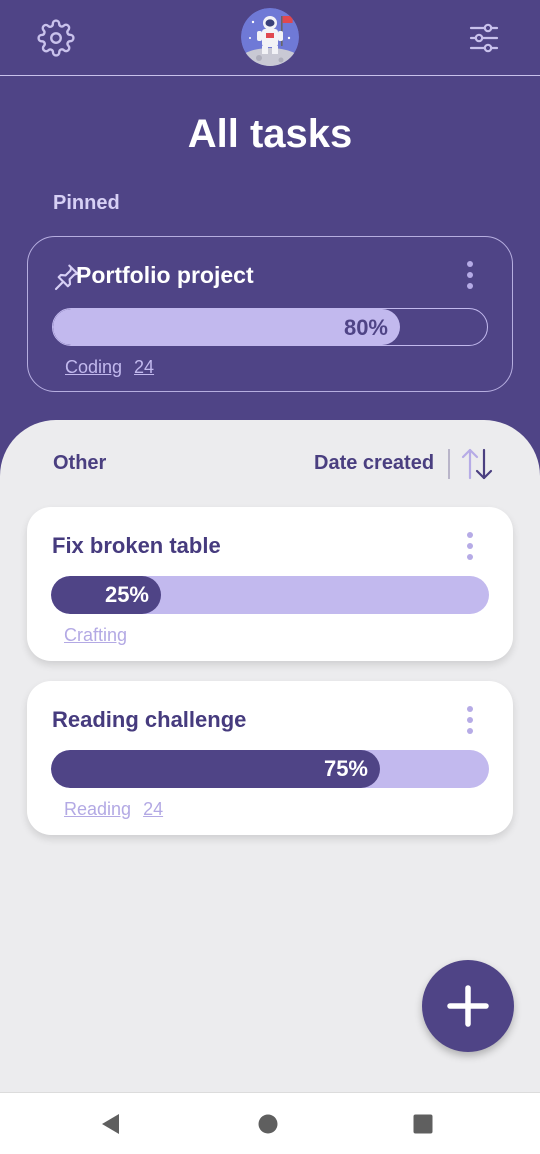 This screenshot has height=1154, width=540. I want to click on system-navigation-bar, so click(270, 1123).